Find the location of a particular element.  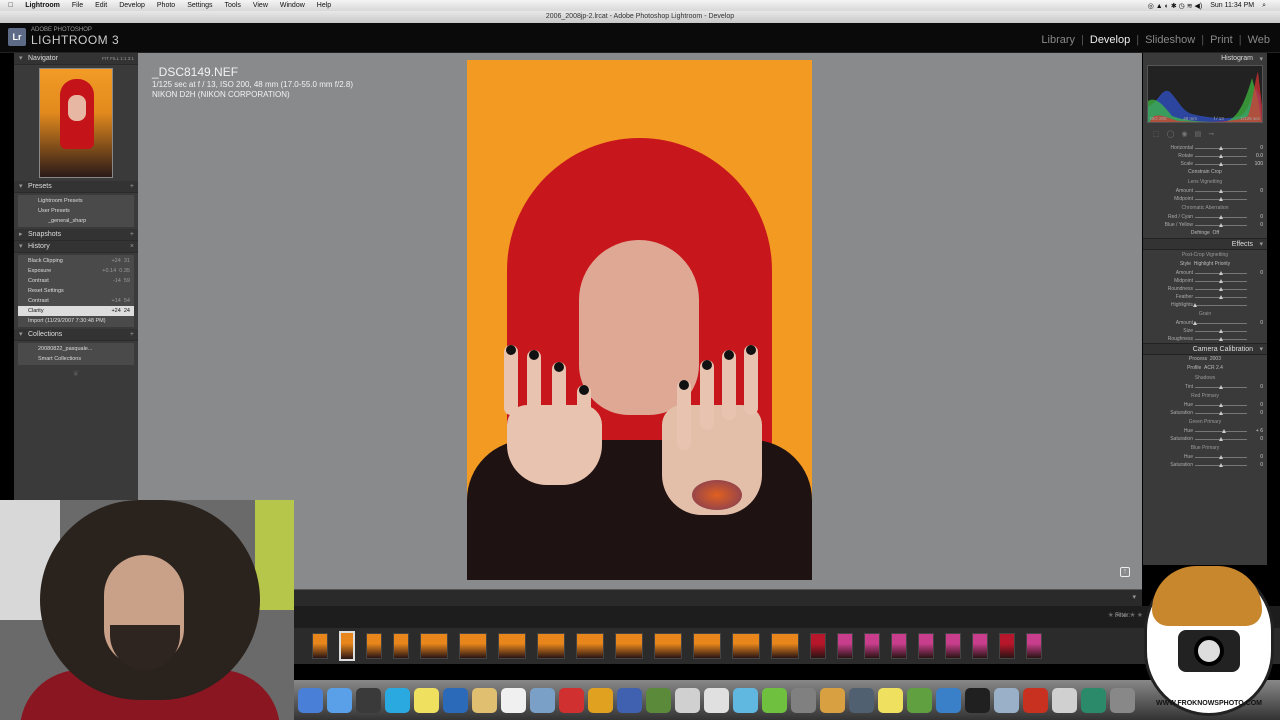

toolbar-toggle-icon: ▾ is located at coordinates (1134, 597).